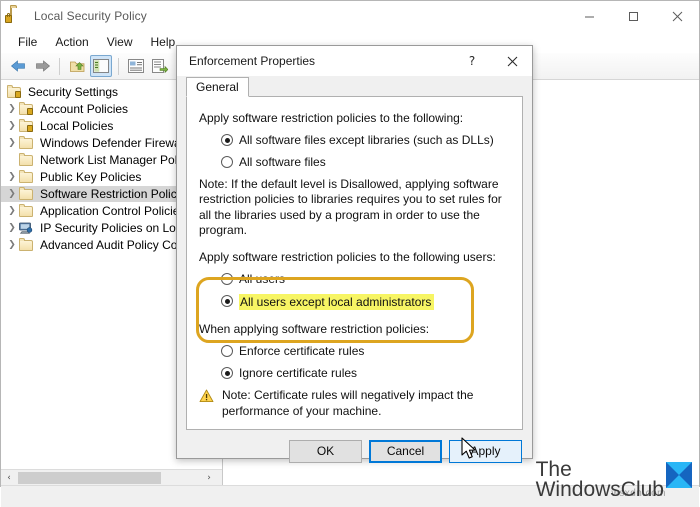 This screenshot has width=700, height=507. What do you see at coordinates (337, 302) in the screenshot?
I see `radio-label: All users except local administrators` at bounding box center [337, 302].